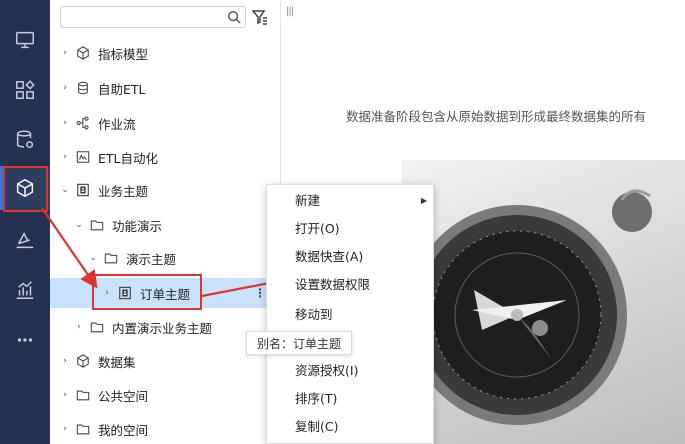  Describe the element at coordinates (128, 158) in the screenshot. I see `tree-item-label: ETL自动化` at that location.